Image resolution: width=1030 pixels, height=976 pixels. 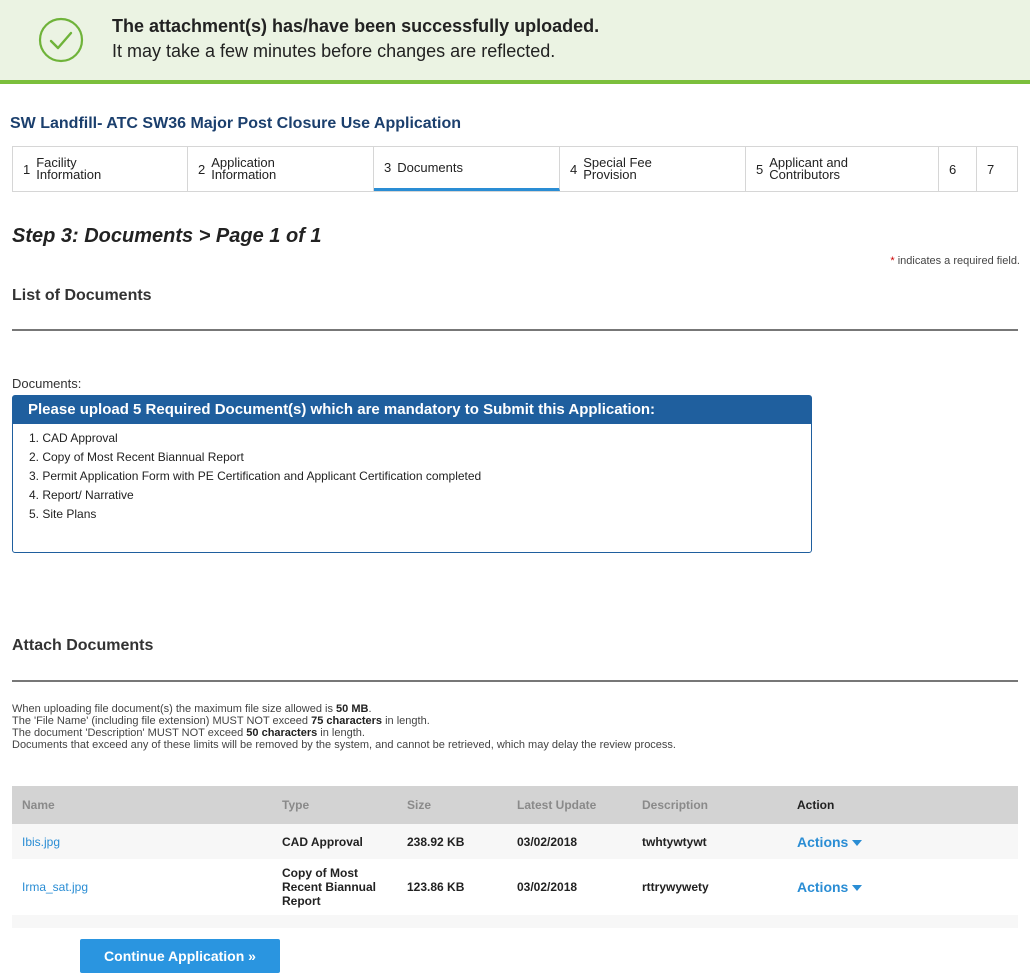 I want to click on list-documents-title: List of Documents, so click(x=82, y=295).